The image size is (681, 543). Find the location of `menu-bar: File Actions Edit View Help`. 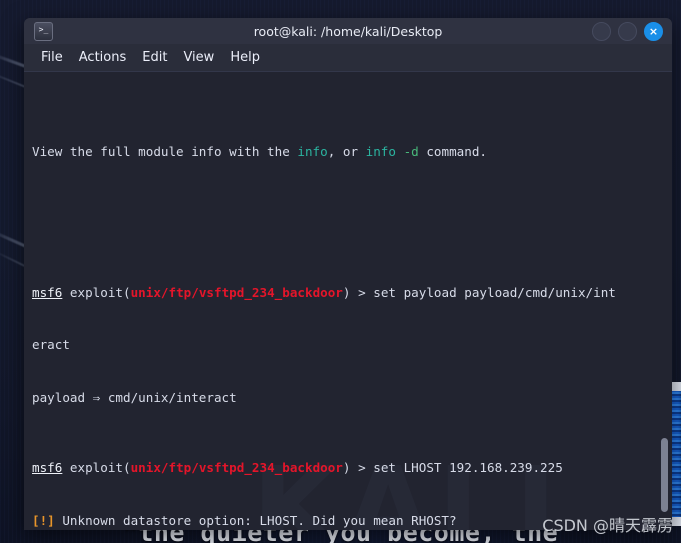

menu-bar: File Actions Edit View Help is located at coordinates (348, 58).